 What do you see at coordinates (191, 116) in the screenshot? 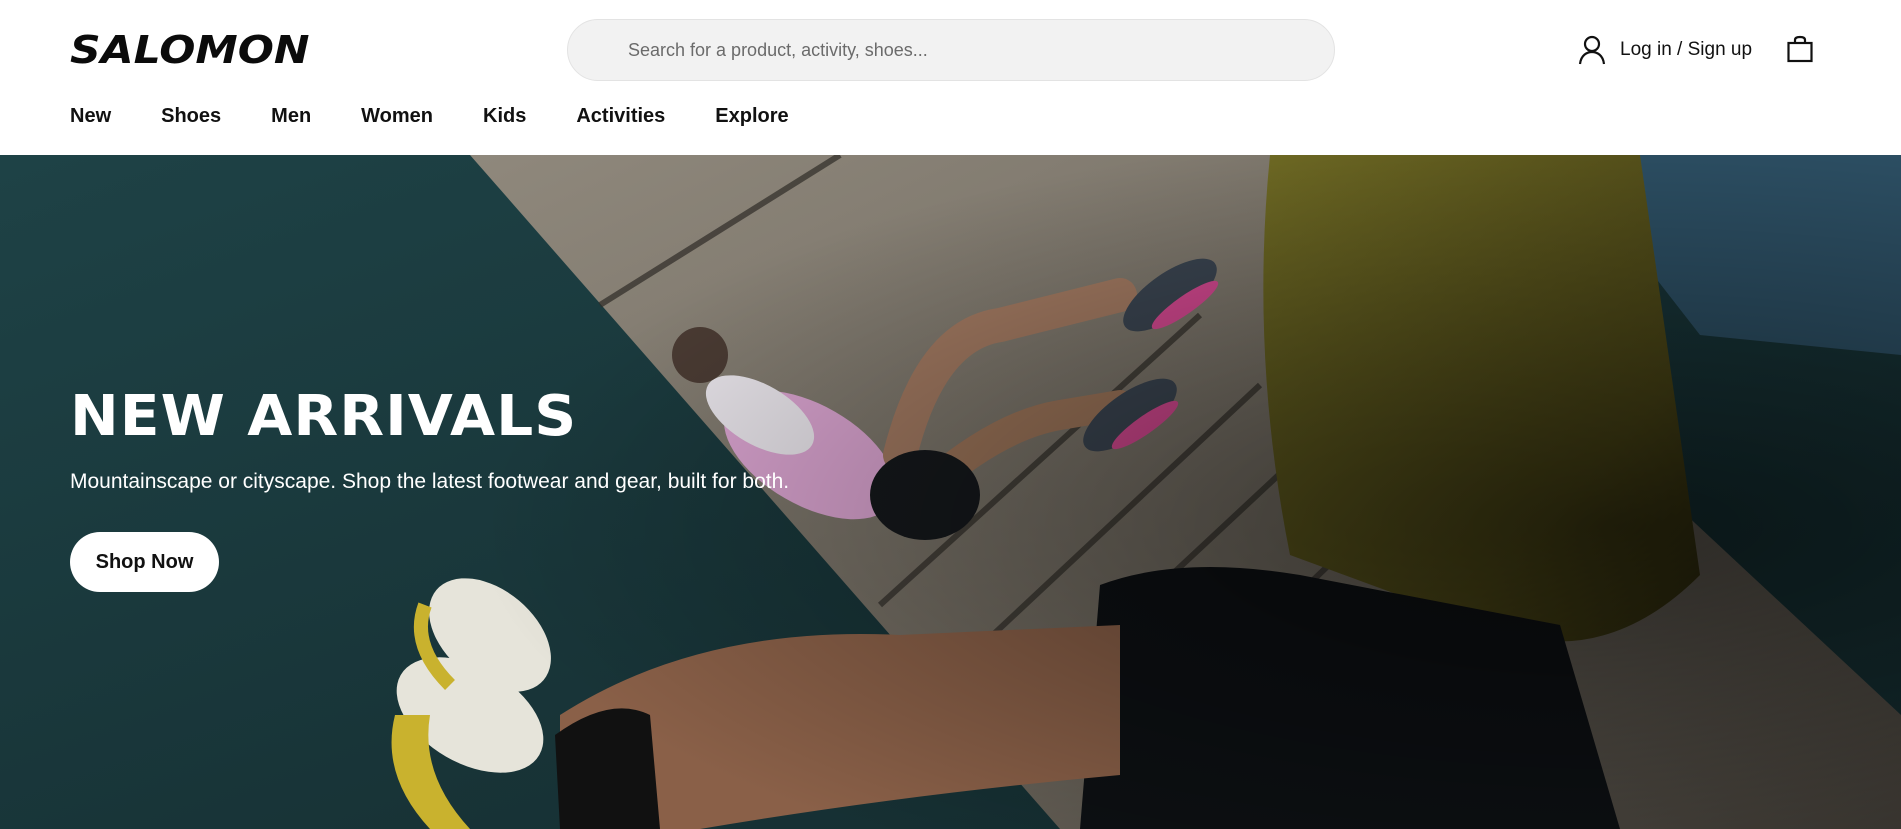
I see `nav-item-shoes: Shoes` at bounding box center [191, 116].